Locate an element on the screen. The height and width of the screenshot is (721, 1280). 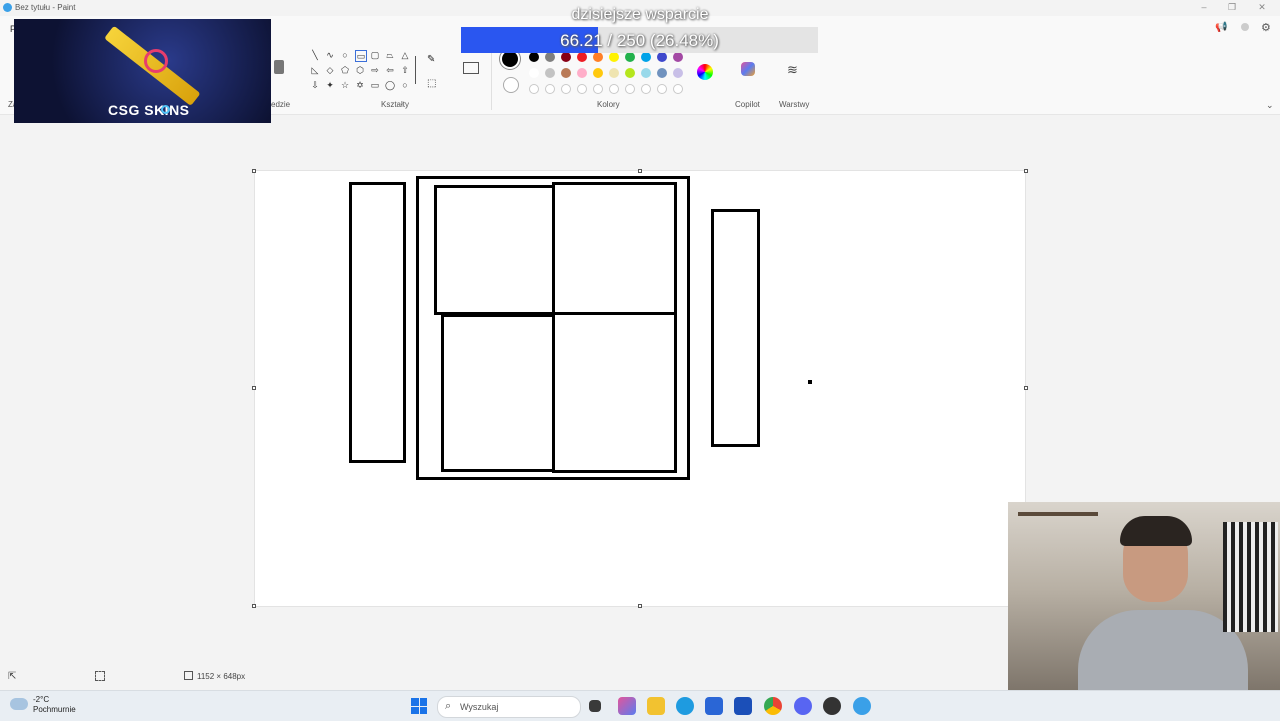
file-explorer-icon is located at coordinates (656, 706).